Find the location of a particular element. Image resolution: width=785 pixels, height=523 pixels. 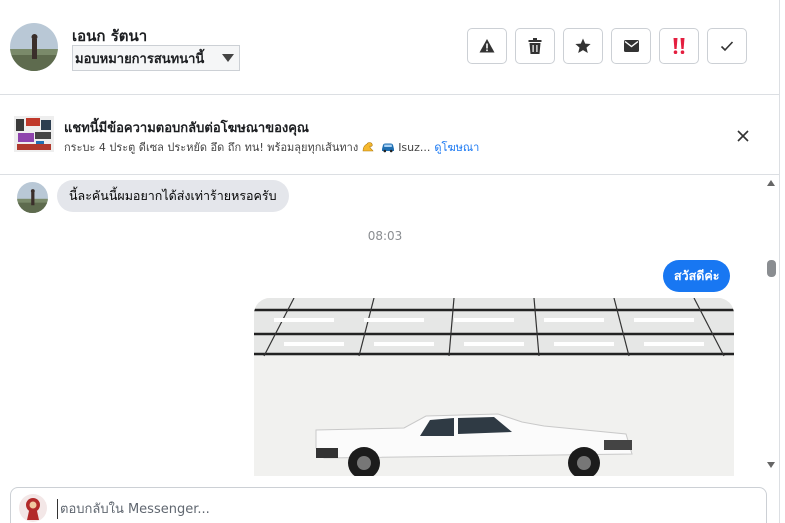

close-banner-button is located at coordinates (743, 136).